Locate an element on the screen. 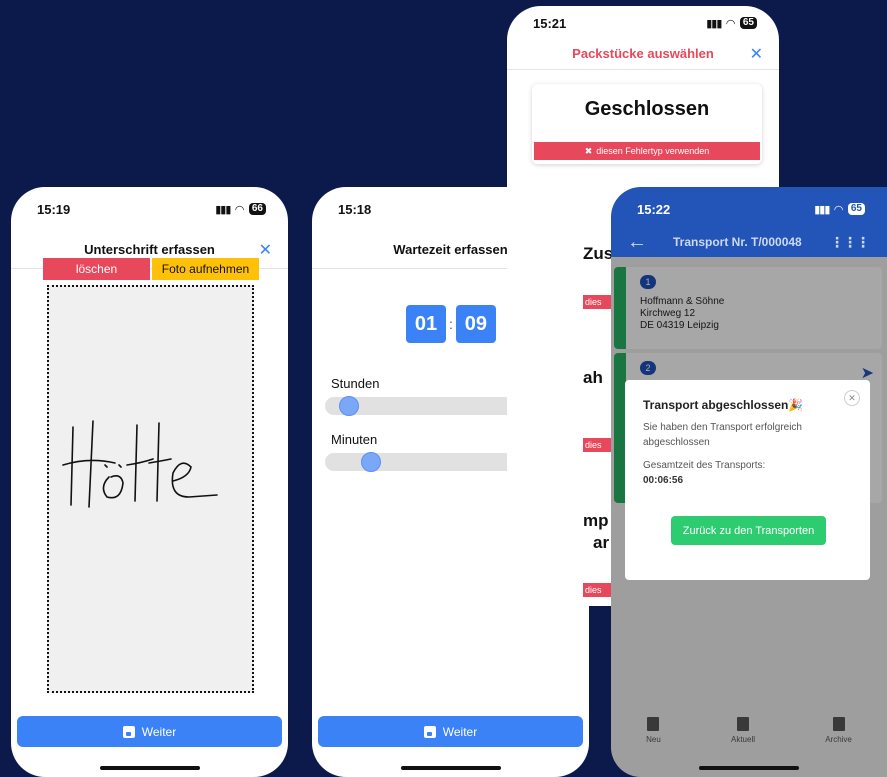  party-icon: 🎉 is located at coordinates (796, 405).